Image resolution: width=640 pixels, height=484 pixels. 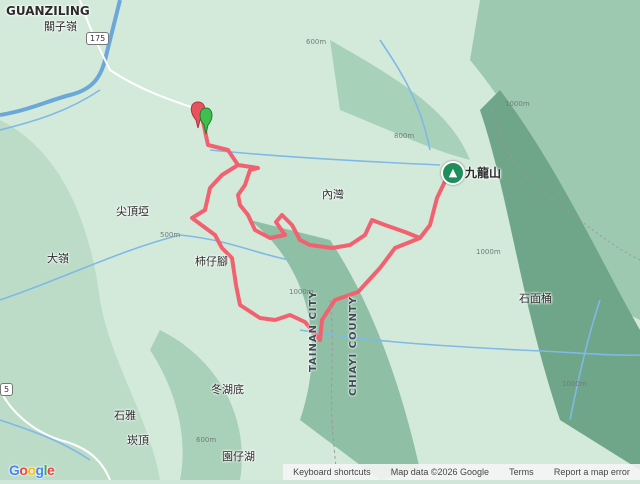 What do you see at coordinates (170, 235) in the screenshot?
I see `elev-label-4: 500m` at bounding box center [170, 235].